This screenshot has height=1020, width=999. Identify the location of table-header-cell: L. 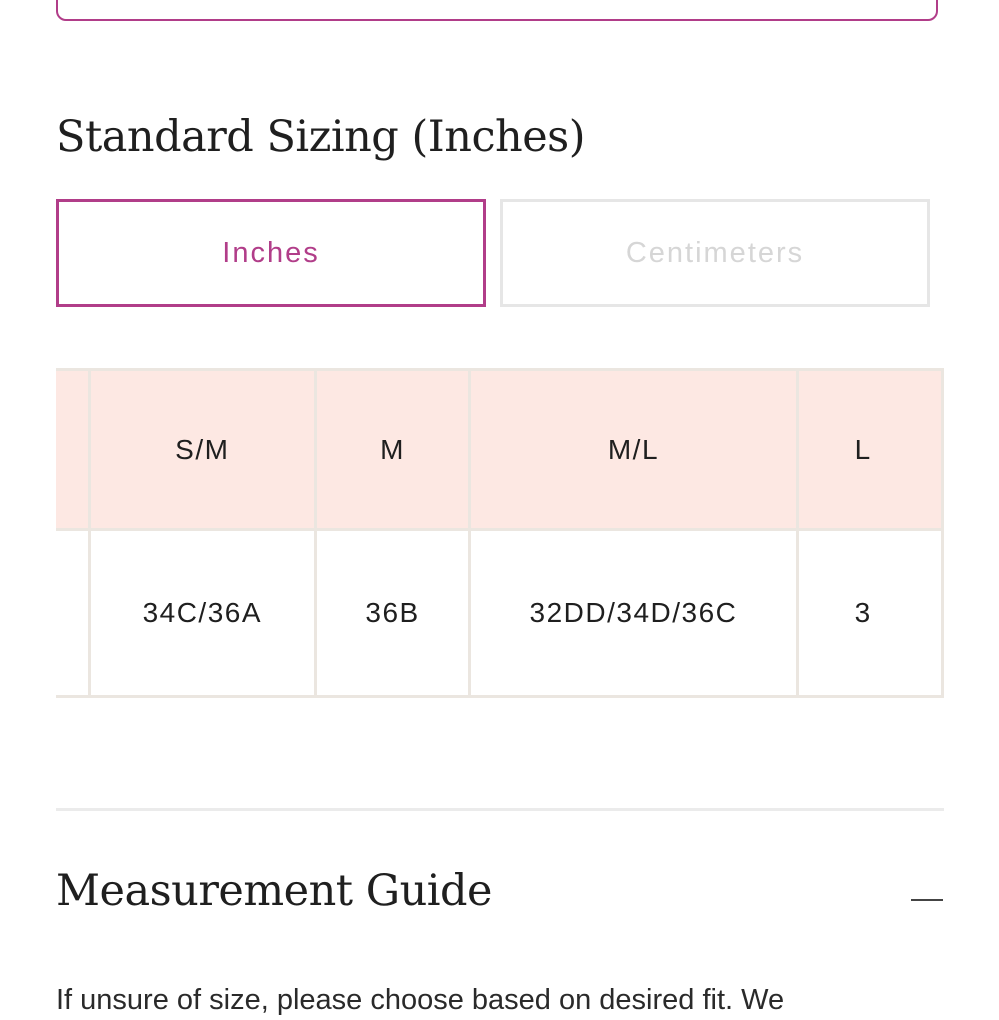
(869, 449).